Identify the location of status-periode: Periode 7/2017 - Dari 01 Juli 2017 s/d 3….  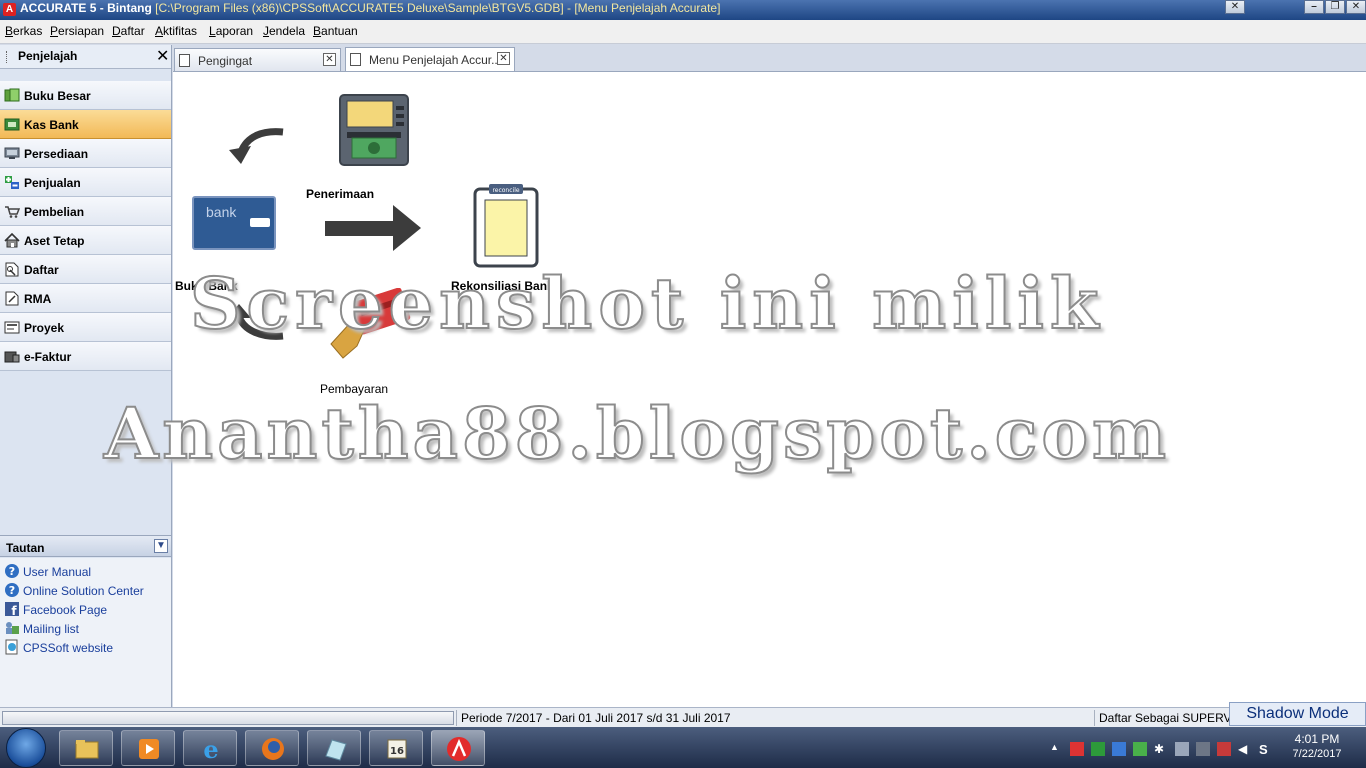
(596, 718).